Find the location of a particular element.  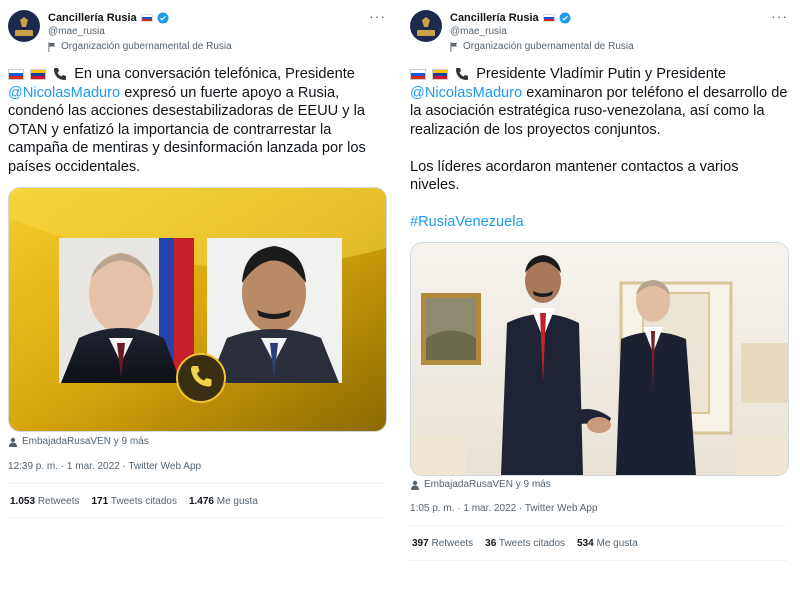

likes-count: 1.476 is located at coordinates (201, 501).